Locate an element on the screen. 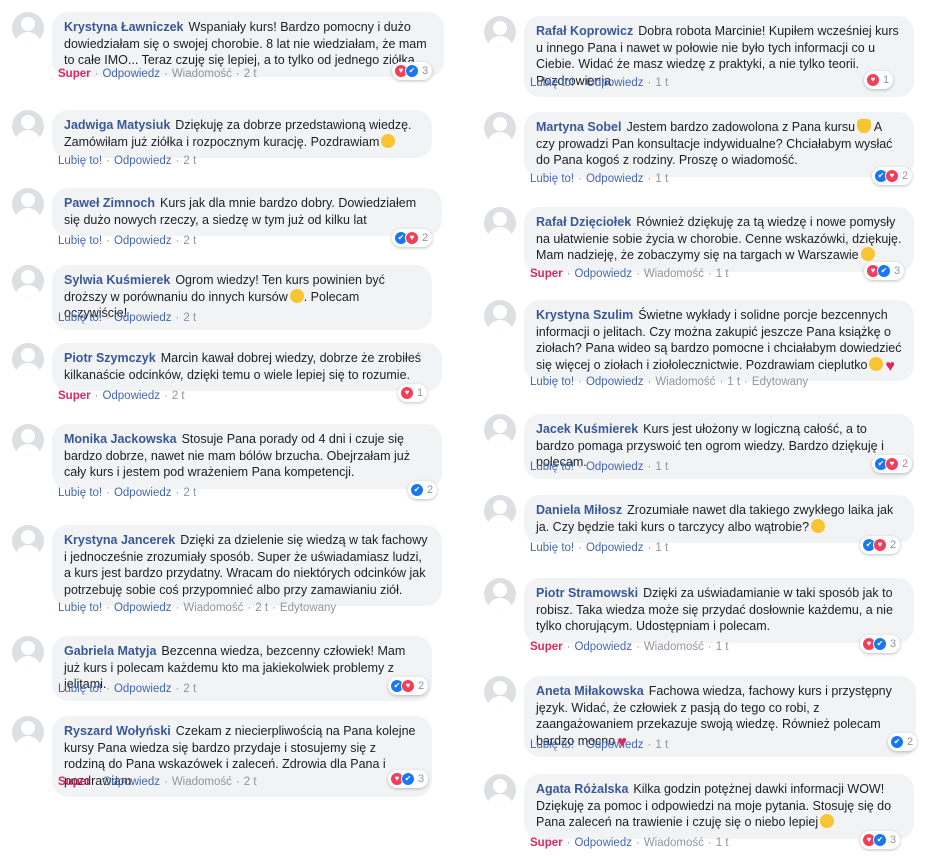 The height and width of the screenshot is (865, 940). comment-author-link: Martyna Sobel is located at coordinates (578, 127).